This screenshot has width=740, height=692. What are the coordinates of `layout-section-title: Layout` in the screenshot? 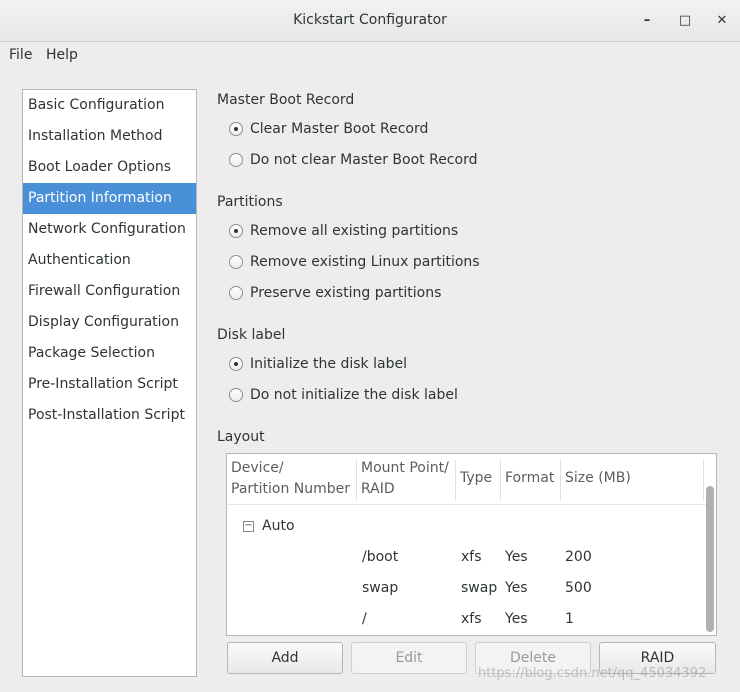 It's located at (241, 437).